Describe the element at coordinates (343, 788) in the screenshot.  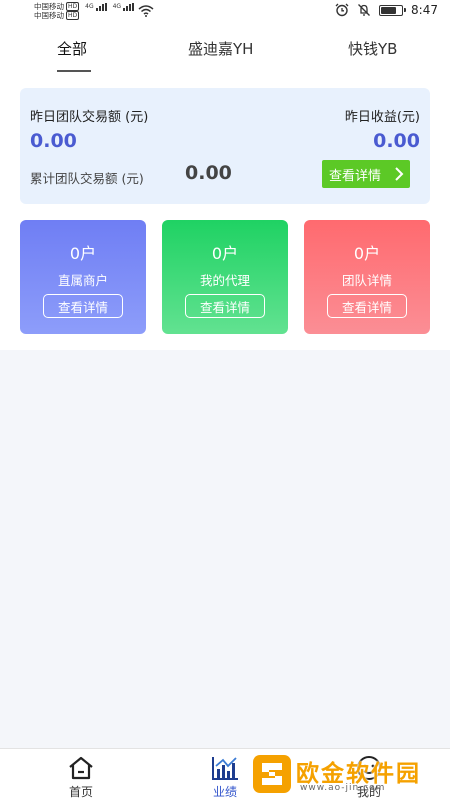
I see `watermark-url: www.ao-jin.com` at that location.